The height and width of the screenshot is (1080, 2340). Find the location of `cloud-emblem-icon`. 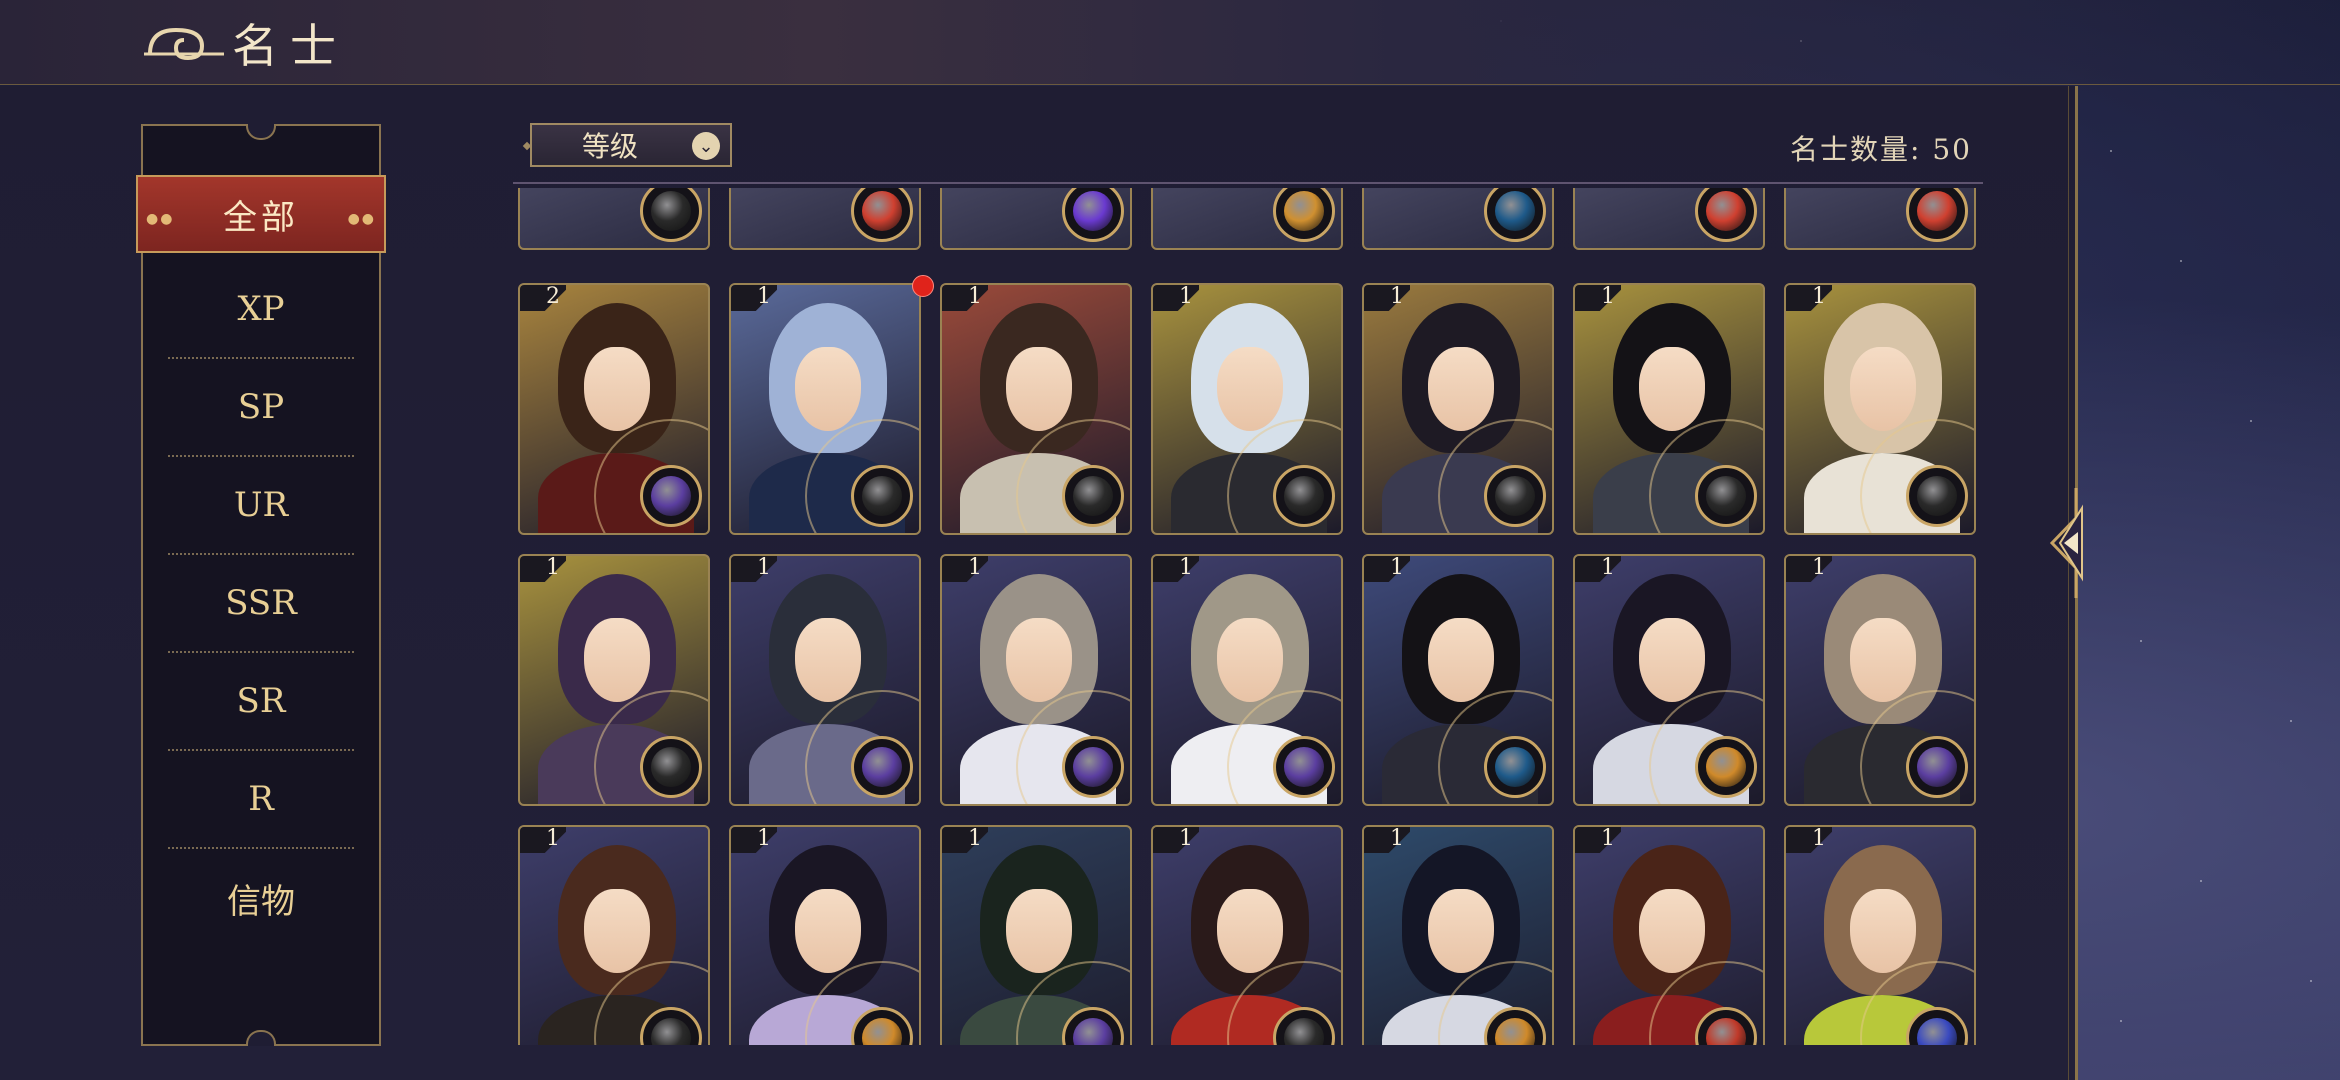

cloud-emblem-icon is located at coordinates (184, 44).